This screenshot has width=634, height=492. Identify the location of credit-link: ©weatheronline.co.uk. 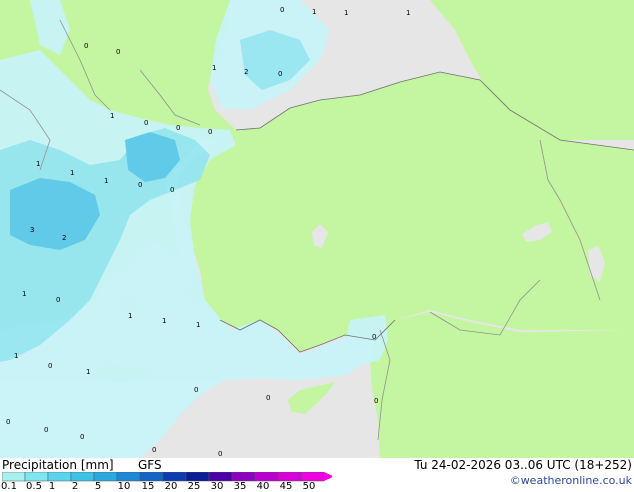
(571, 480).